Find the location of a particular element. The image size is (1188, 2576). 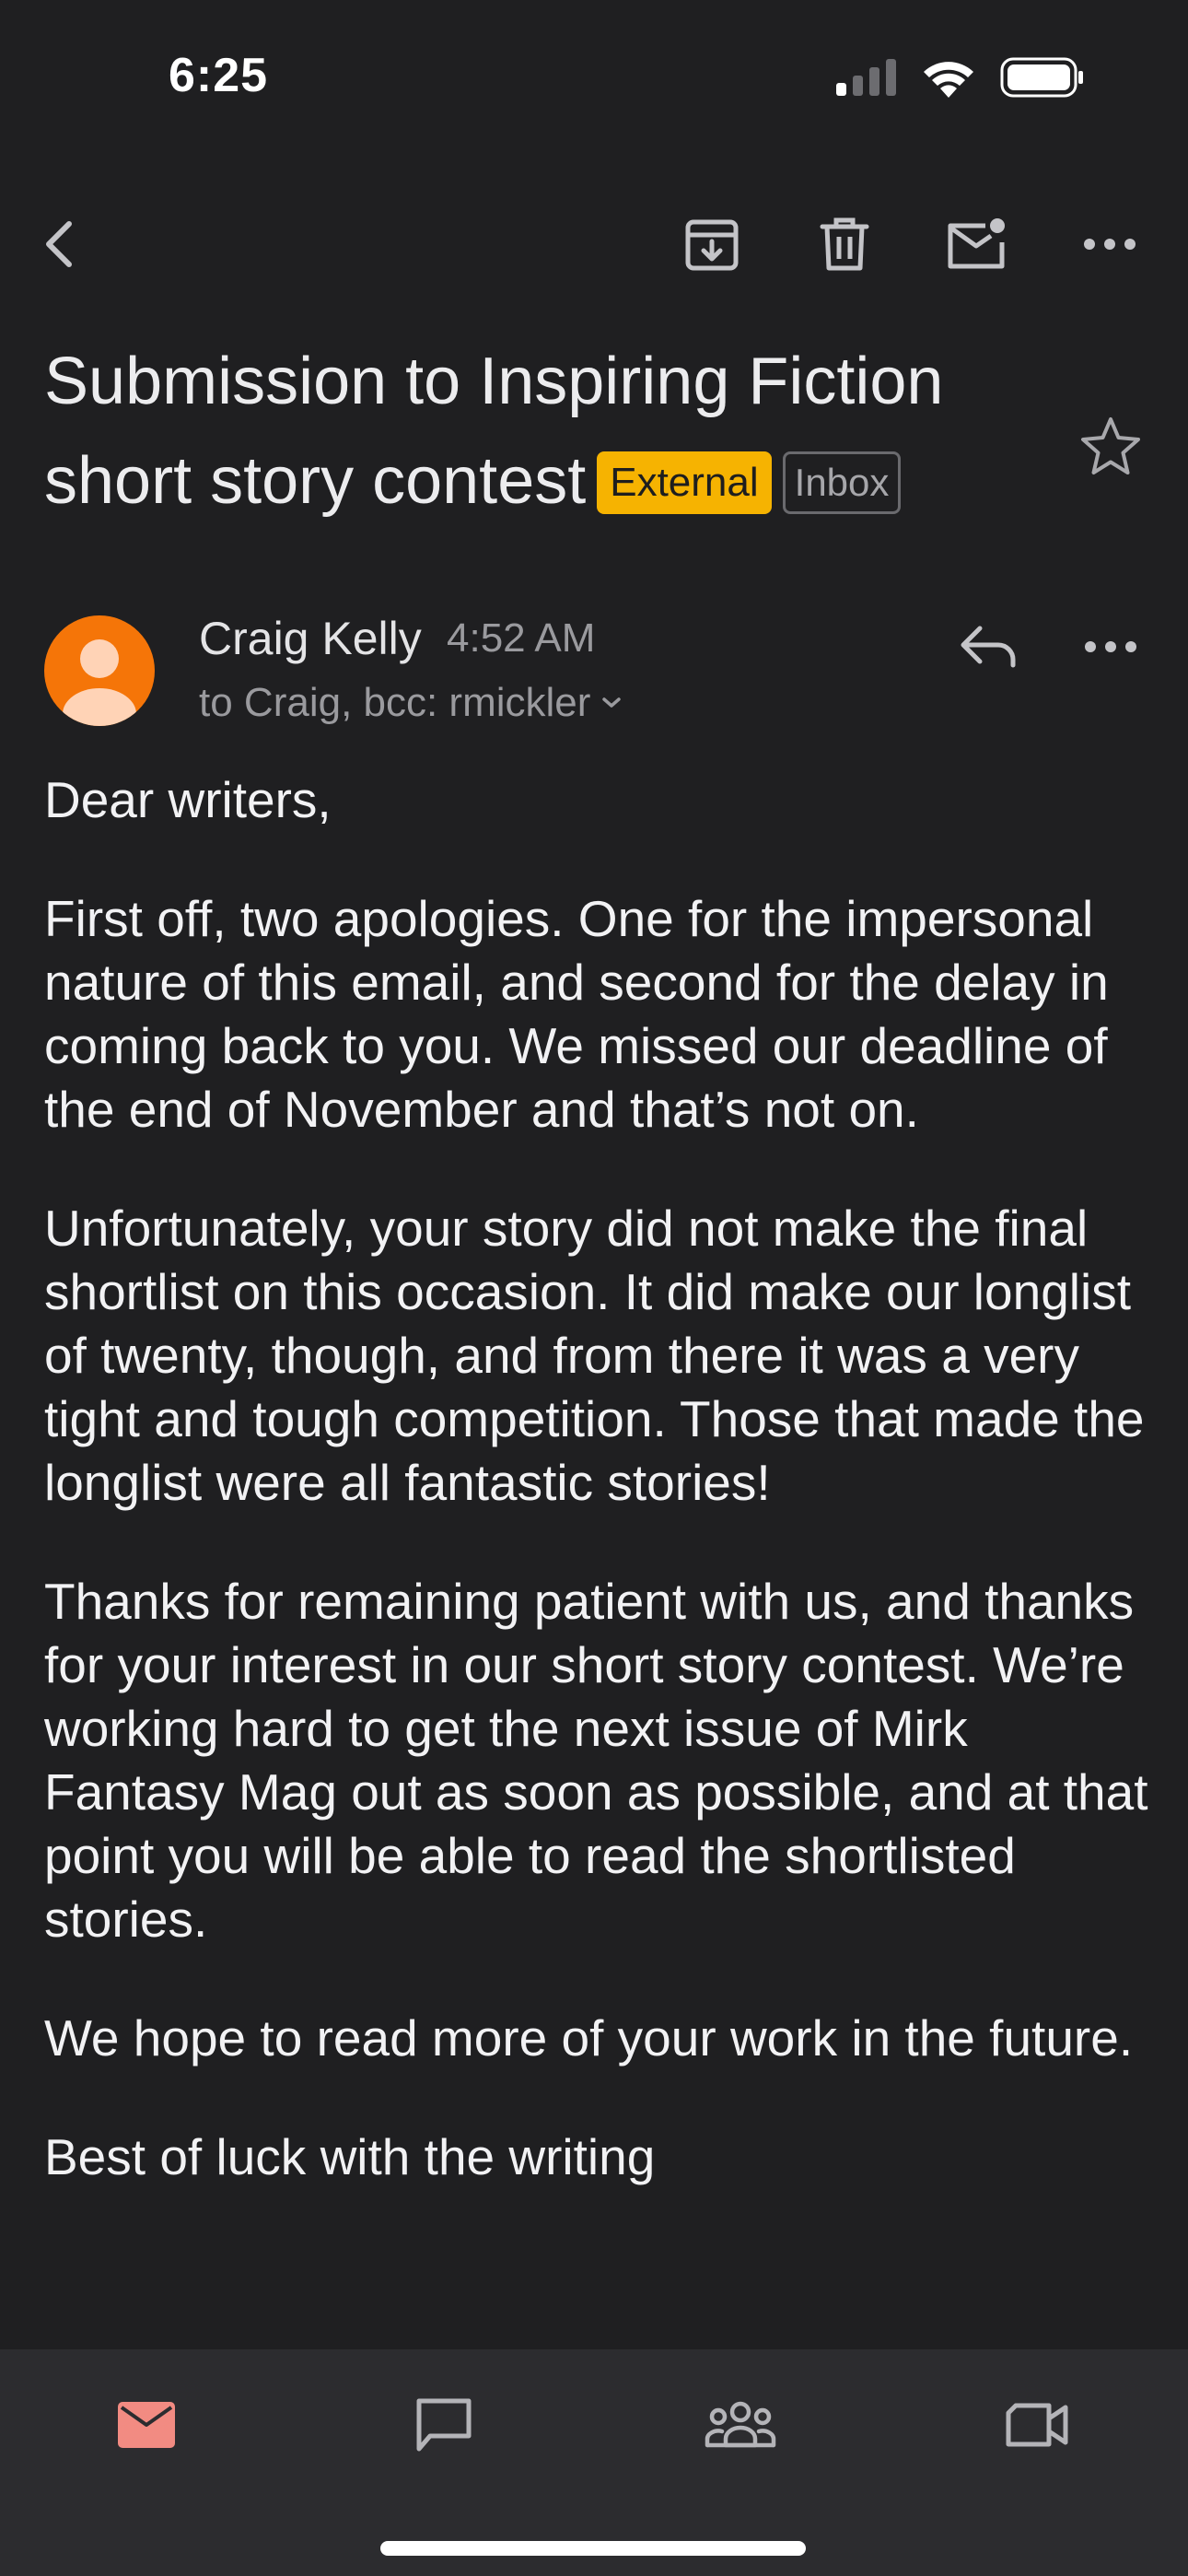

reply-icon is located at coordinates (988, 647).